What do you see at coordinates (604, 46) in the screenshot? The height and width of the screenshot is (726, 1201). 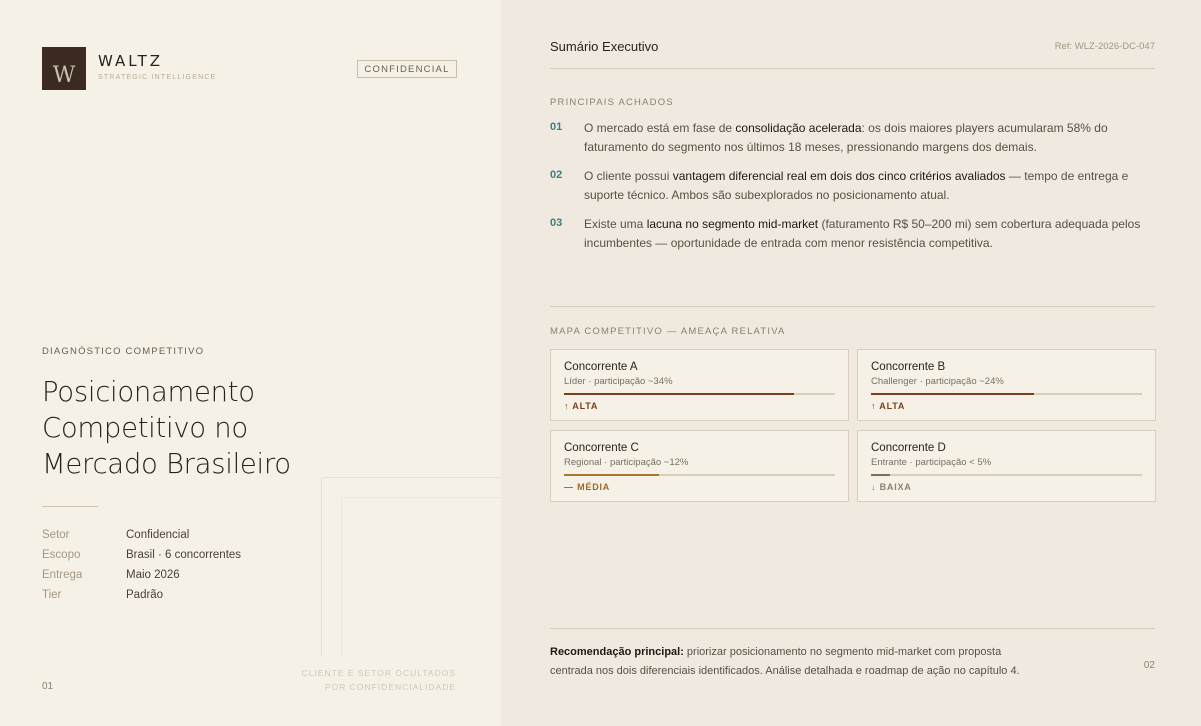 I see `page-title: Sumário Executivo` at bounding box center [604, 46].